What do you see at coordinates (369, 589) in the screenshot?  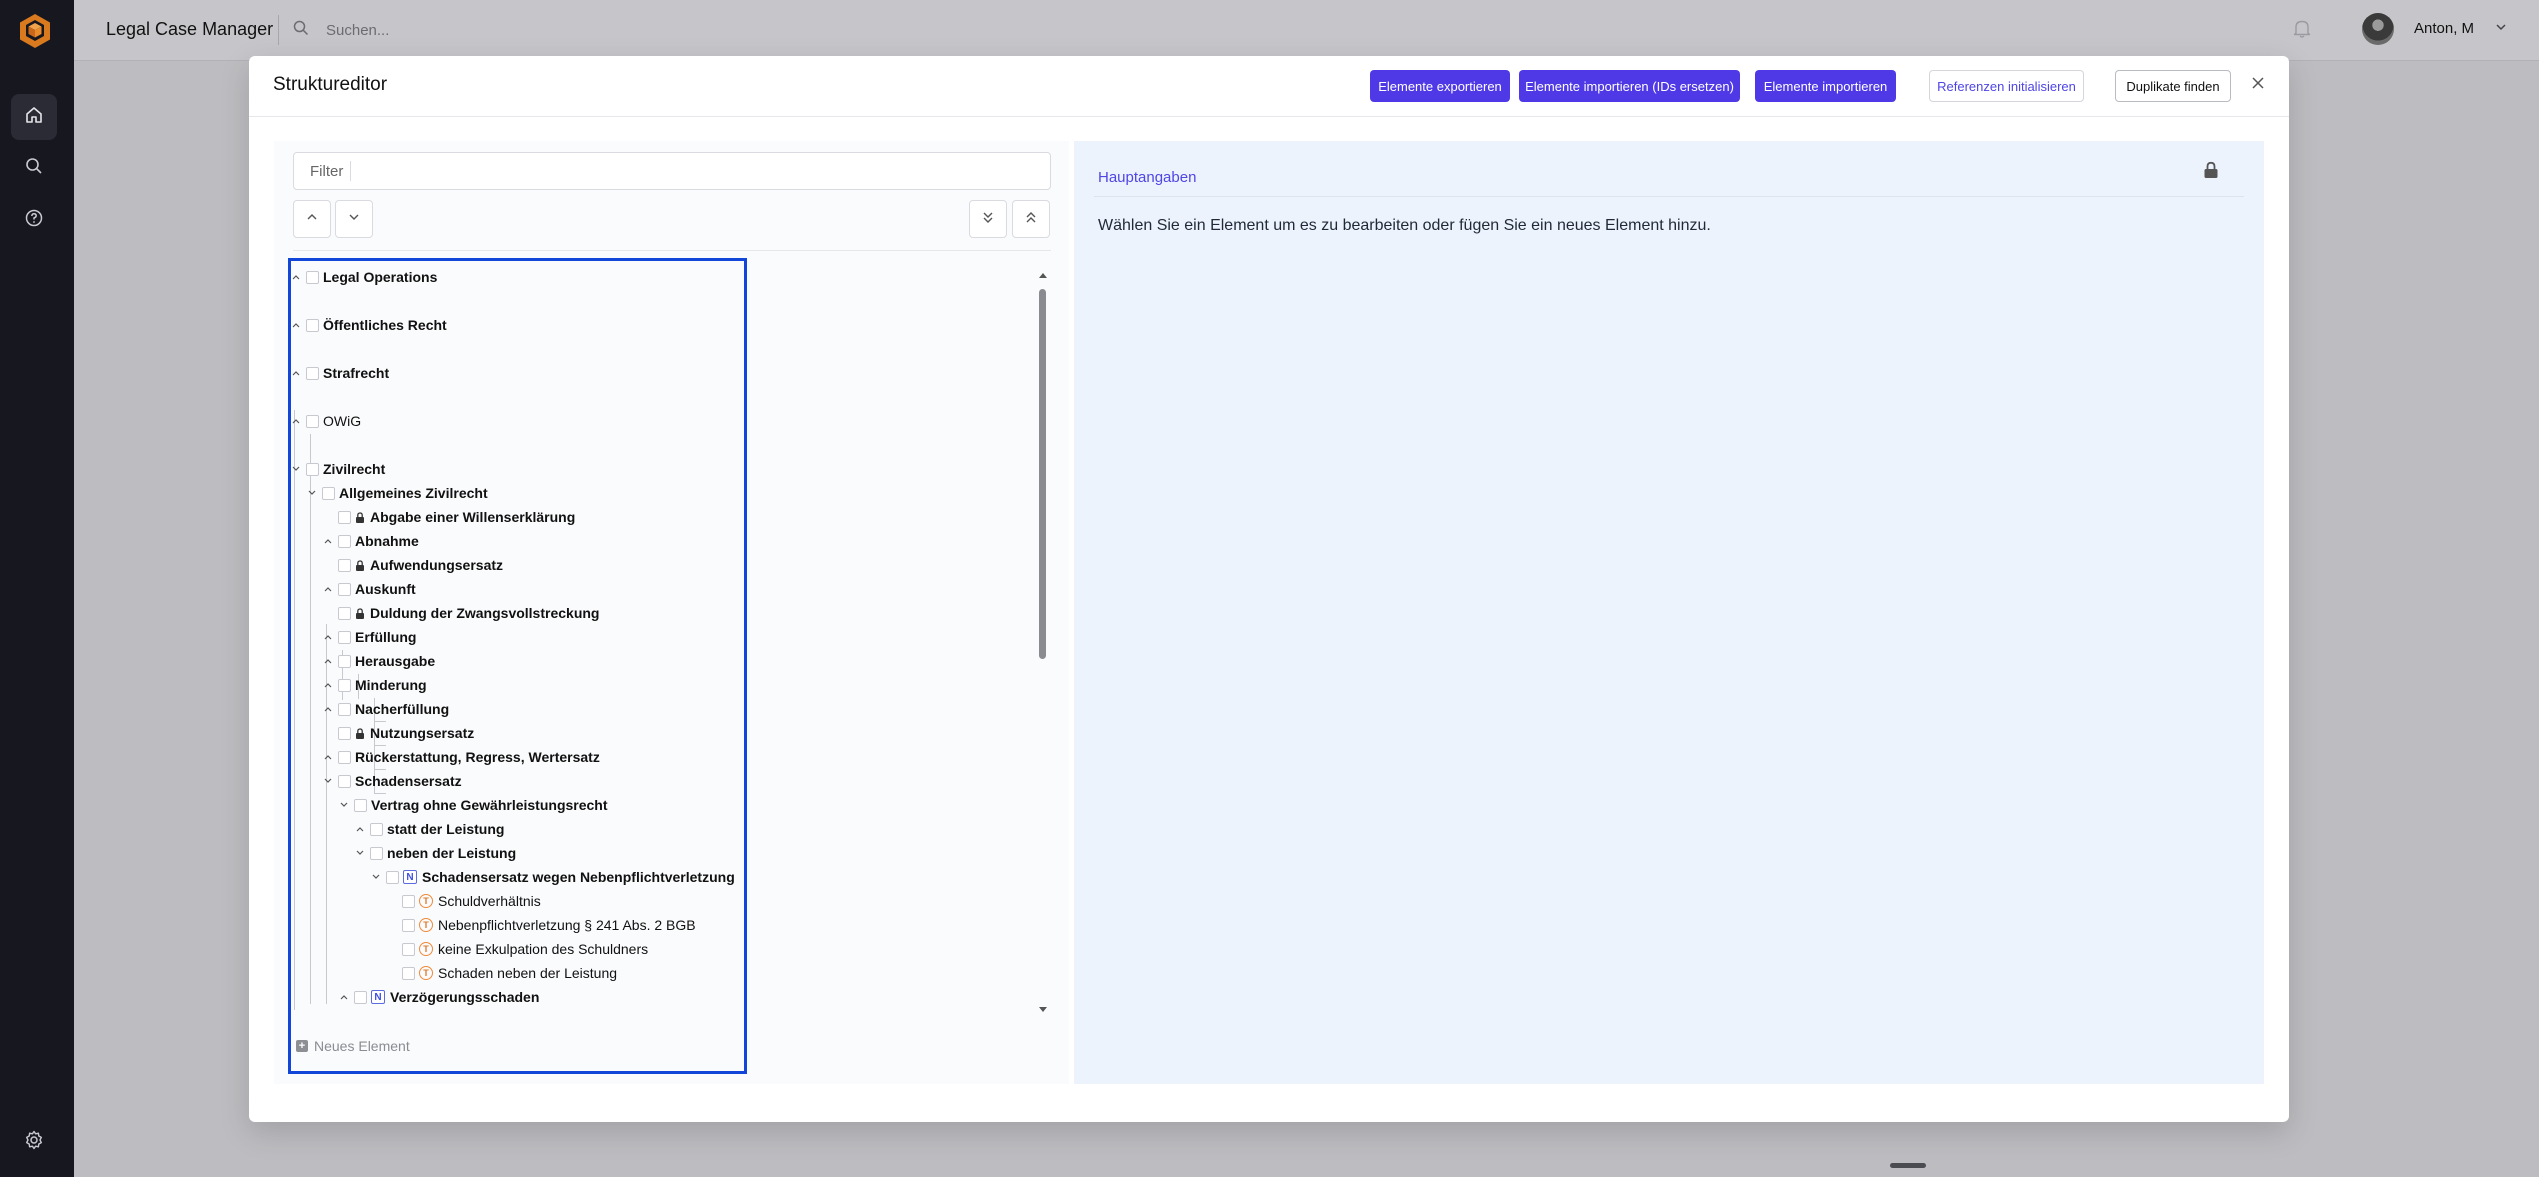 I see `tree-item: Auskunft` at bounding box center [369, 589].